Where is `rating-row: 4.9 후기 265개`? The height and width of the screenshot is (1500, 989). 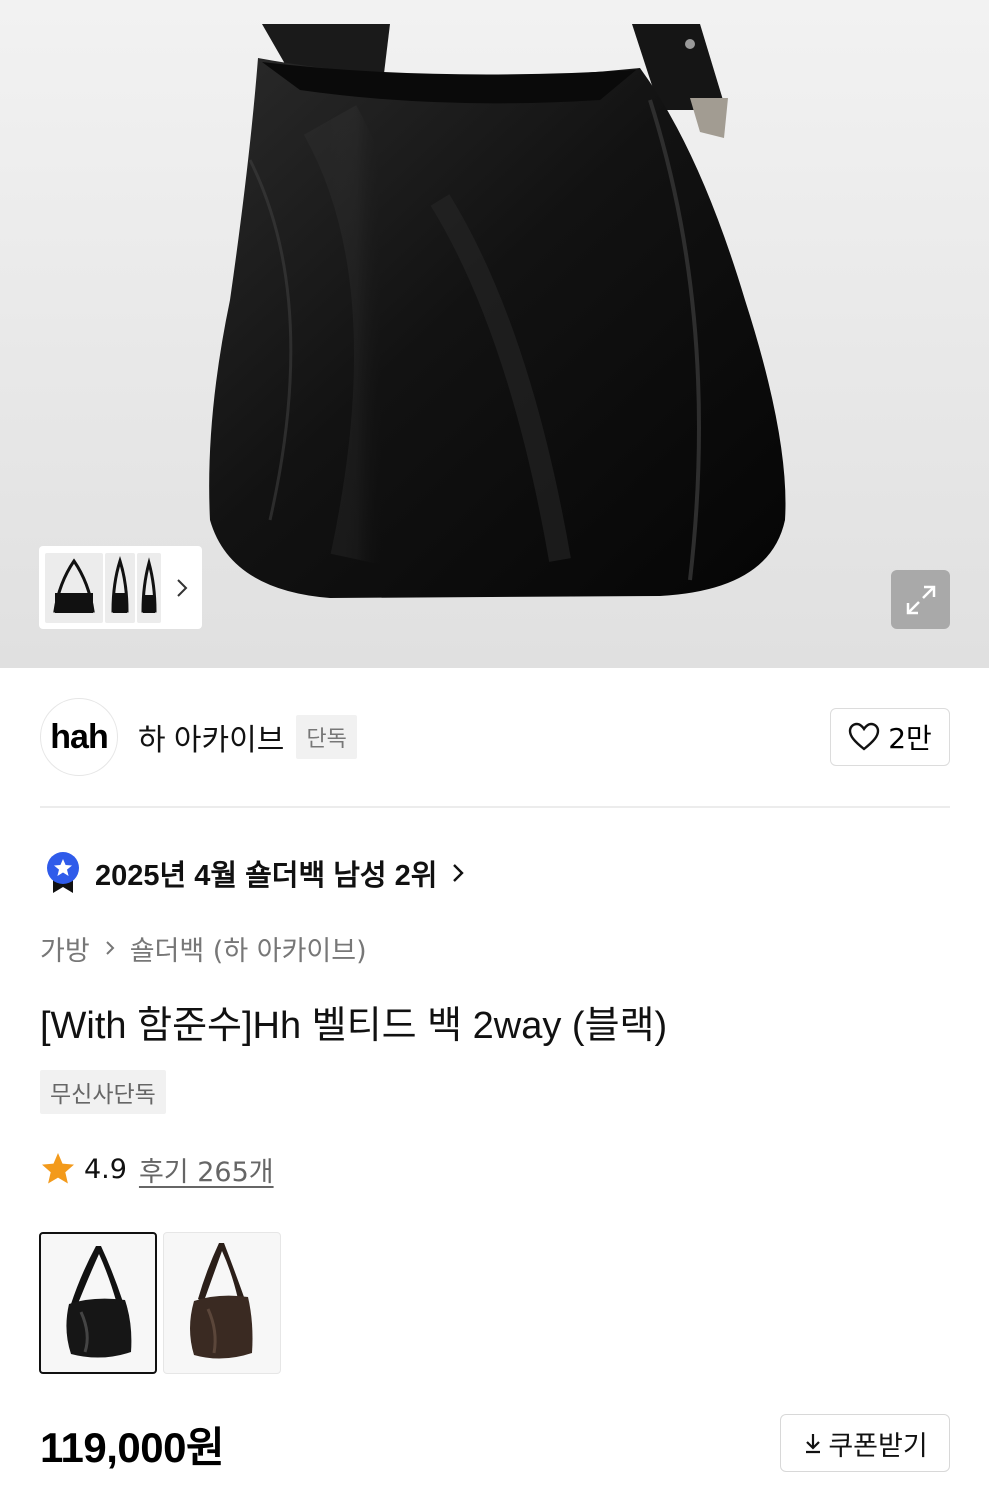 rating-row: 4.9 후기 265개 is located at coordinates (157, 1169).